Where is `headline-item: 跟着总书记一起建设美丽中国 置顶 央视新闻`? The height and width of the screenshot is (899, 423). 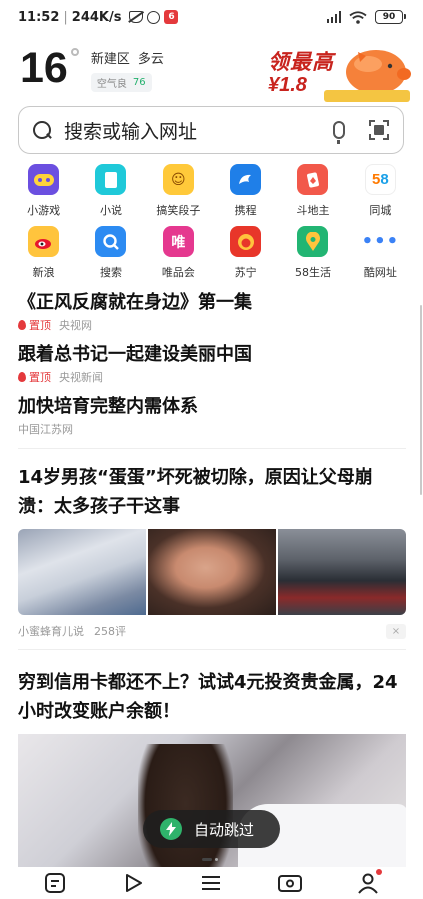
headline-item: 跟着总书记一起建设美丽中国 置顶 央视新闻 is located at coordinates (212, 364).